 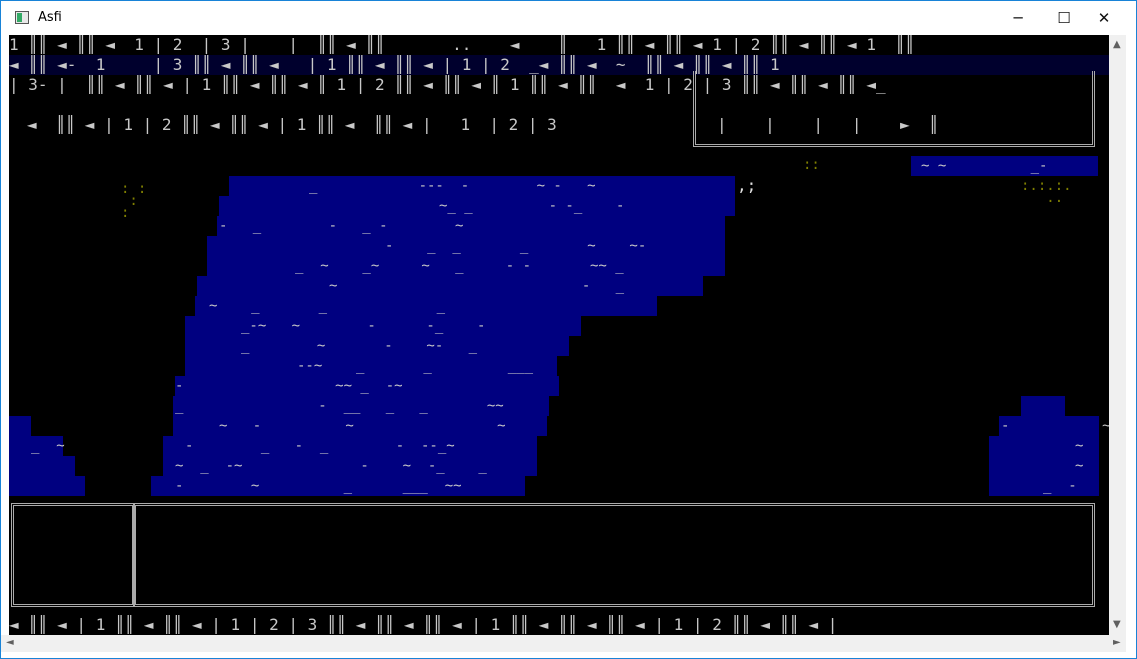 What do you see at coordinates (747, 185) in the screenshot?
I see `shore-mark: ,;` at bounding box center [747, 185].